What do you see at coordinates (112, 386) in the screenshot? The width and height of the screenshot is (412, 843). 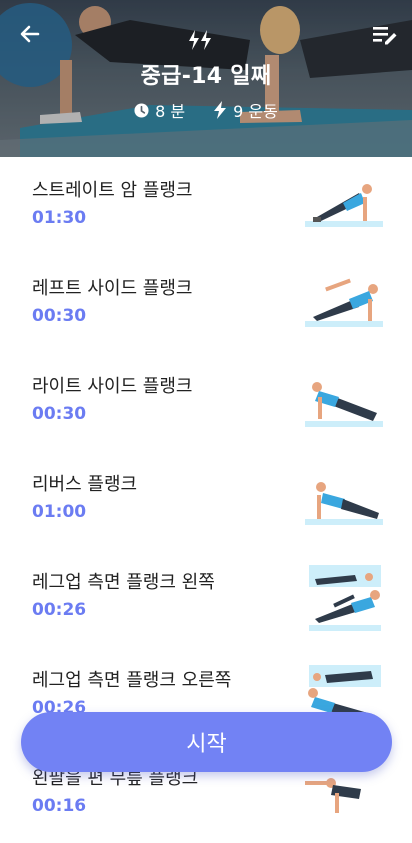 I see `exercise-name: 라이트 사이드 플랭크` at bounding box center [112, 386].